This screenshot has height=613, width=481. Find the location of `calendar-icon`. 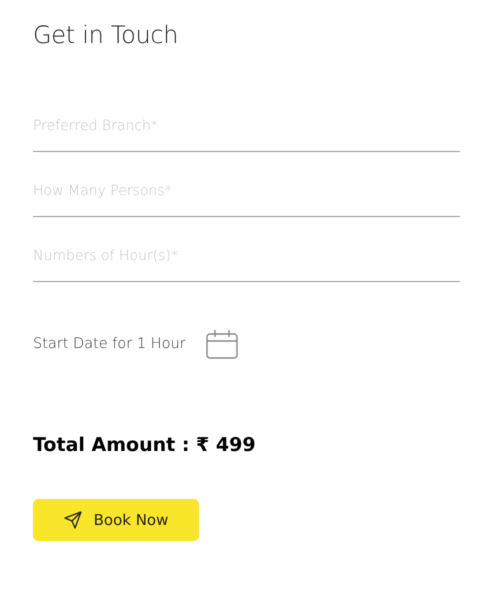

calendar-icon is located at coordinates (222, 344).